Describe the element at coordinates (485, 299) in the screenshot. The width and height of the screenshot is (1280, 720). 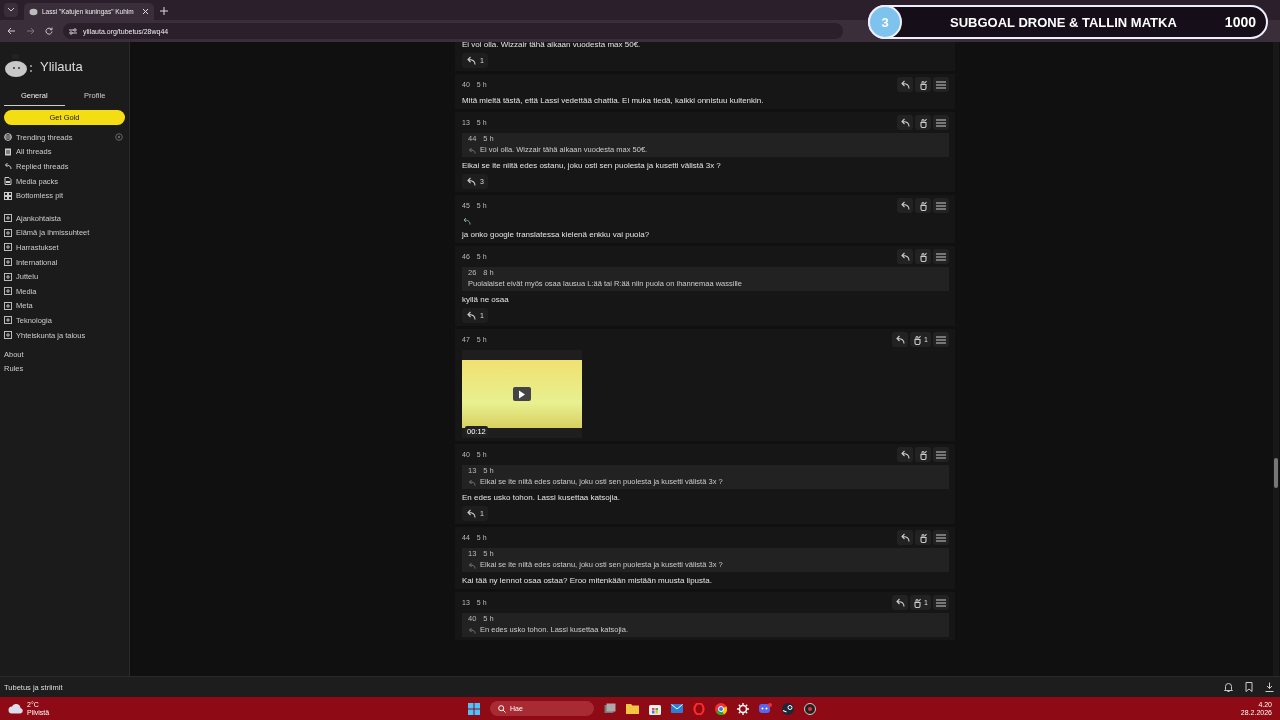
I see `post-text: kyllä ne osaa` at that location.